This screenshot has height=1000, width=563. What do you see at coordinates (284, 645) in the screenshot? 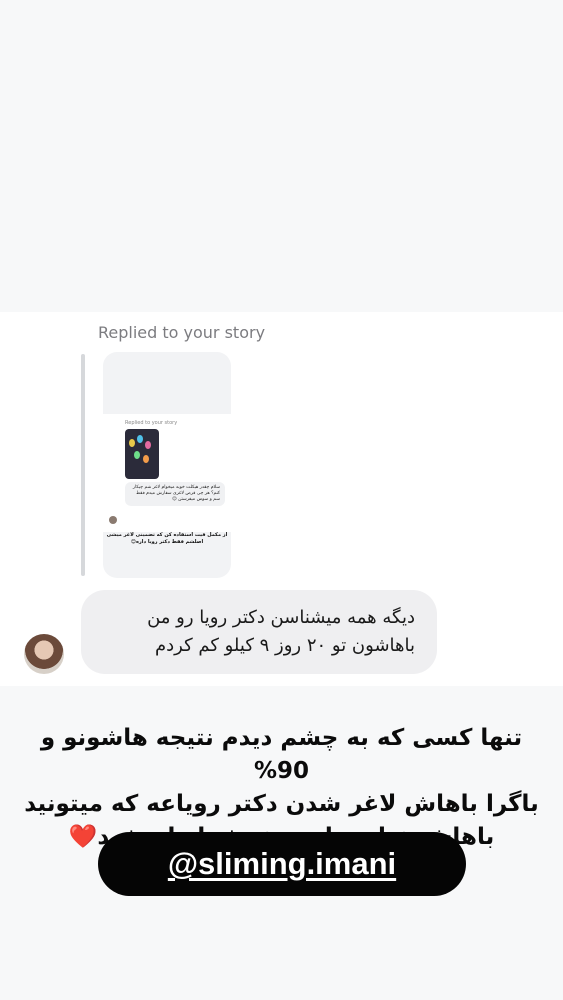
I see `message-line-2: باهاشون تو ۲۰ روز ۹ کیلو کم کردم` at bounding box center [284, 645].